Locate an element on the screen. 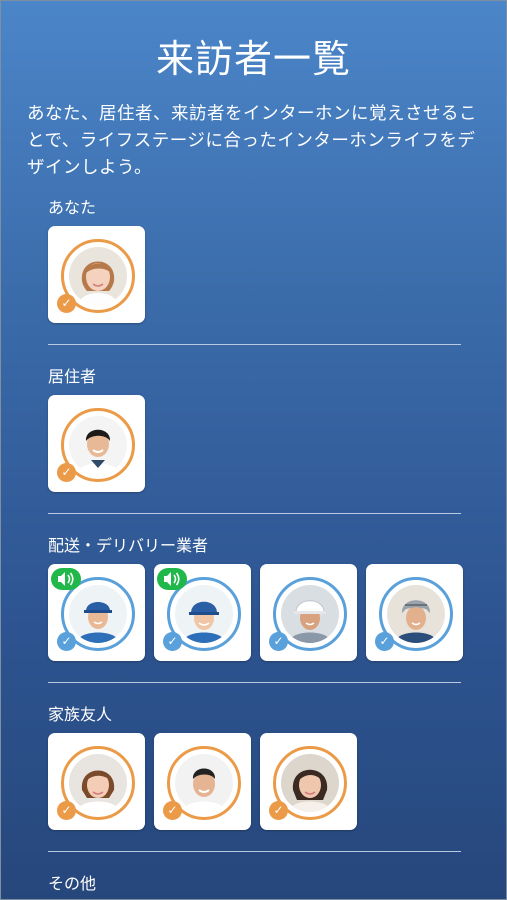  visitor-card-delivery-1: ✓ is located at coordinates (96, 612).